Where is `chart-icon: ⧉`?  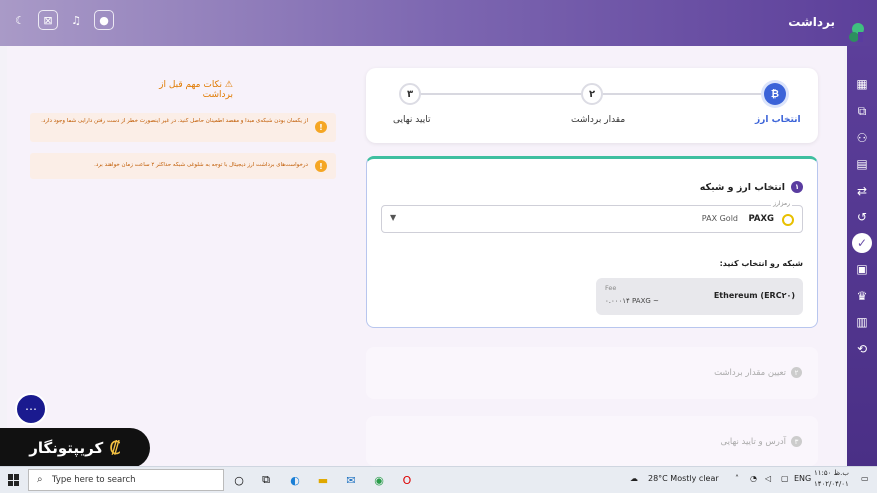
chart-icon: ⧉ is located at coordinates (862, 111).